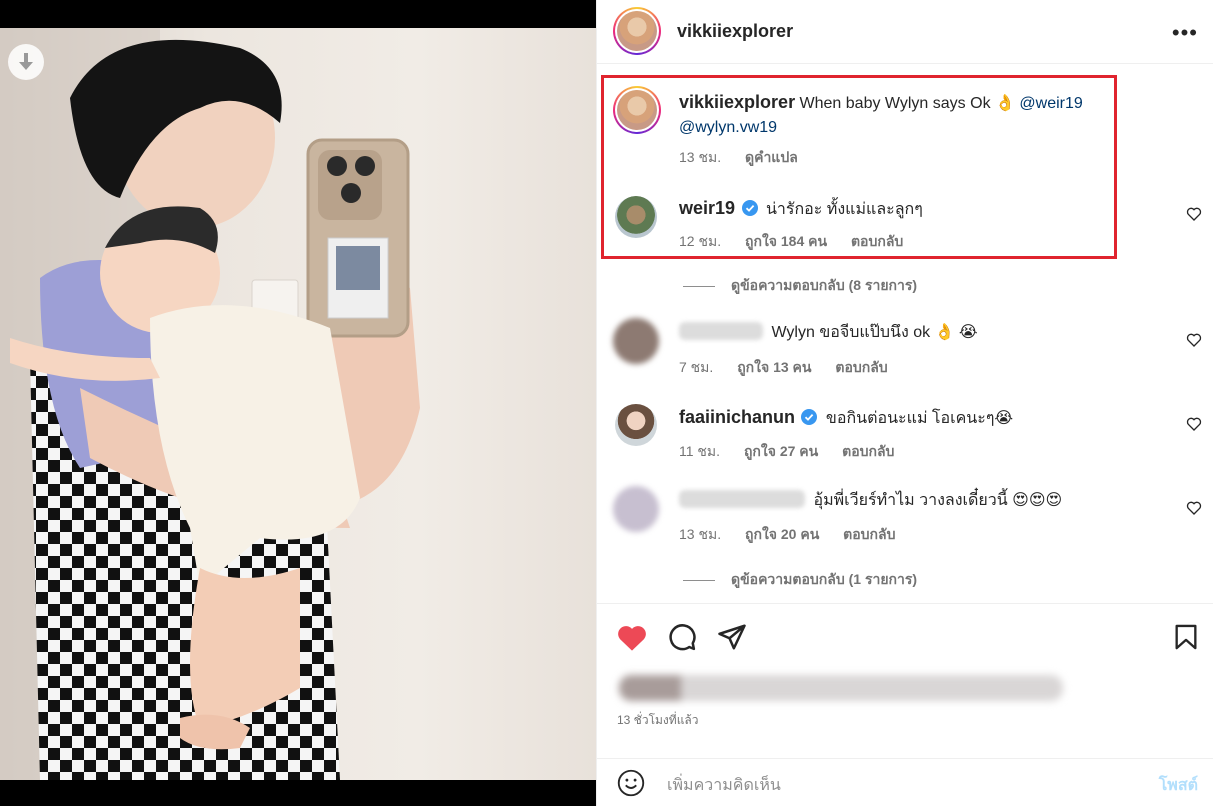 Image resolution: width=1213 pixels, height=806 pixels. What do you see at coordinates (905, 782) in the screenshot?
I see `comment-composer: เพิ่มความคิดเห็น โพสต์` at bounding box center [905, 782].